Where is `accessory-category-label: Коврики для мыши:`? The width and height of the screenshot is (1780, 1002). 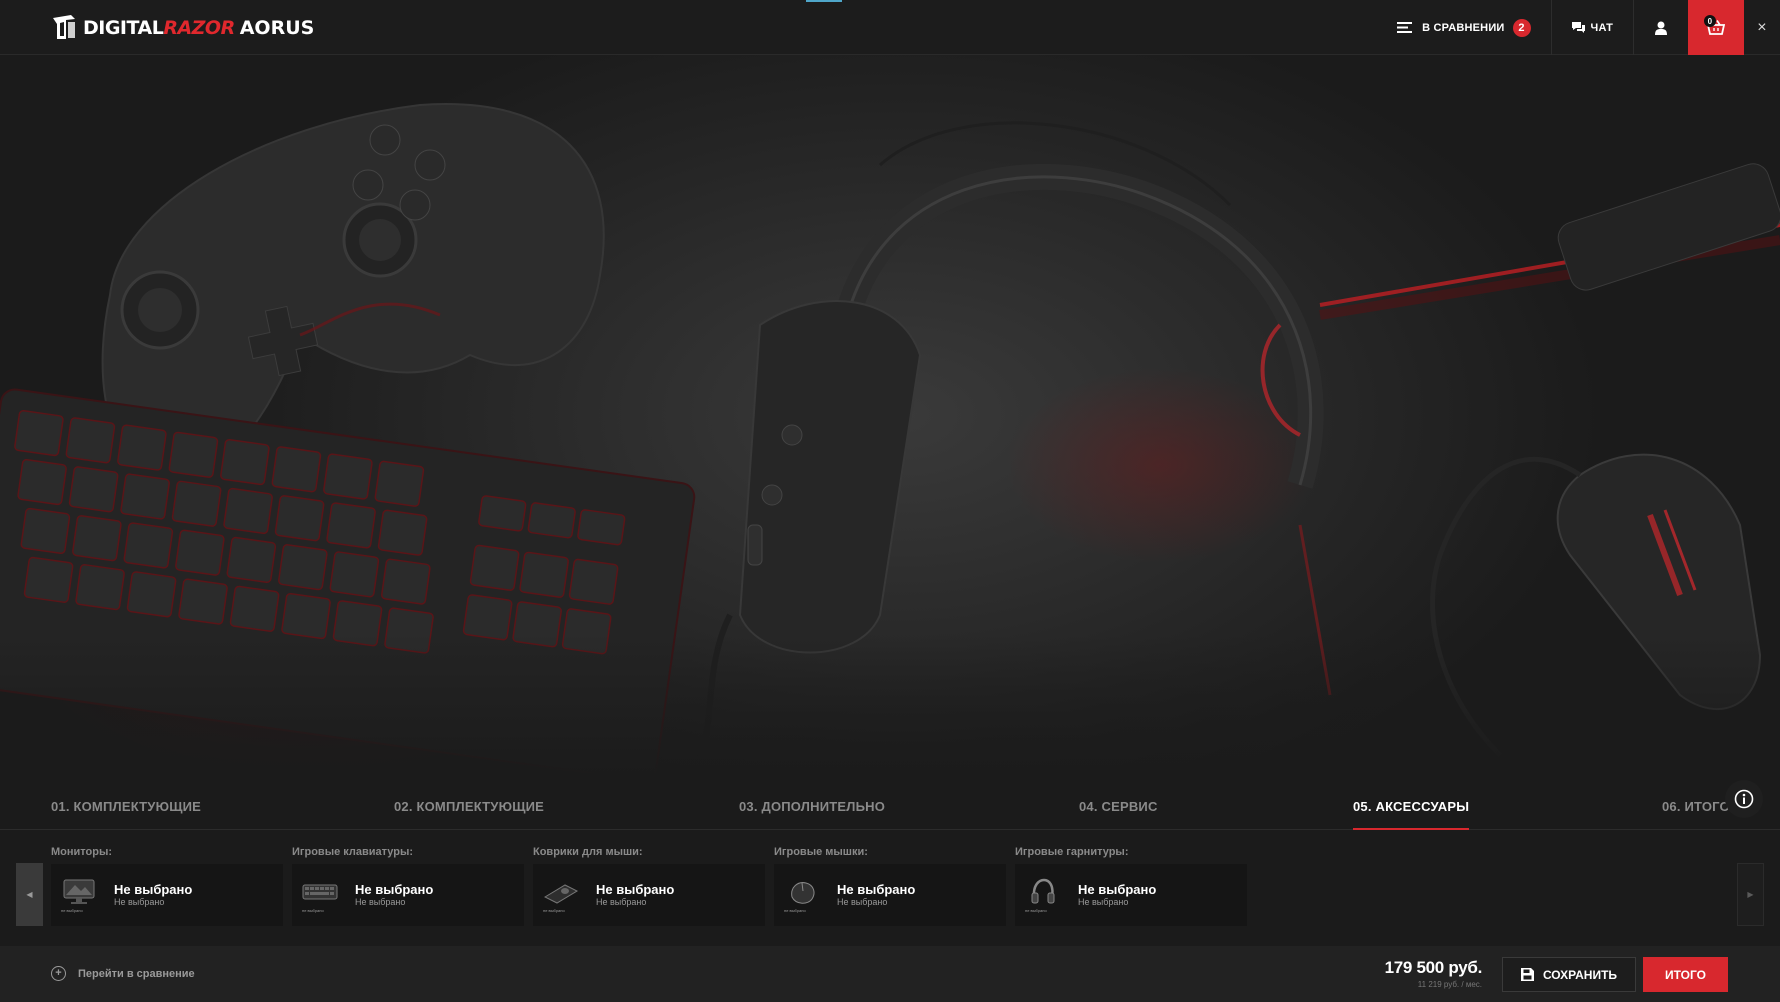
accessory-category-label: Коврики для мыши: is located at coordinates (588, 852).